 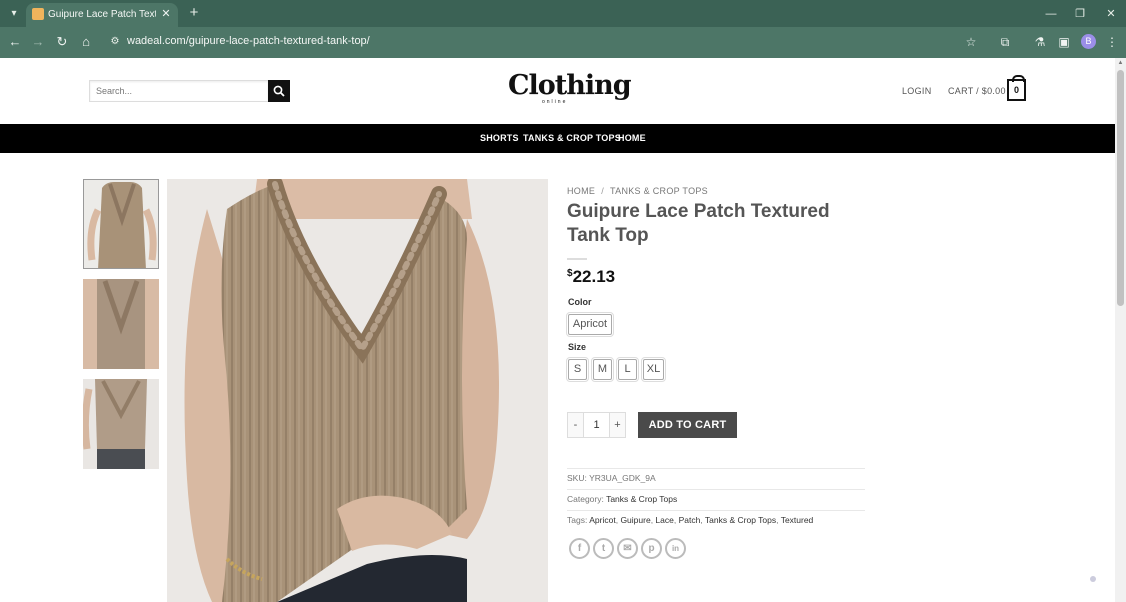 What do you see at coordinates (917, 91) in the screenshot?
I see `login-link: LOGIN` at bounding box center [917, 91].